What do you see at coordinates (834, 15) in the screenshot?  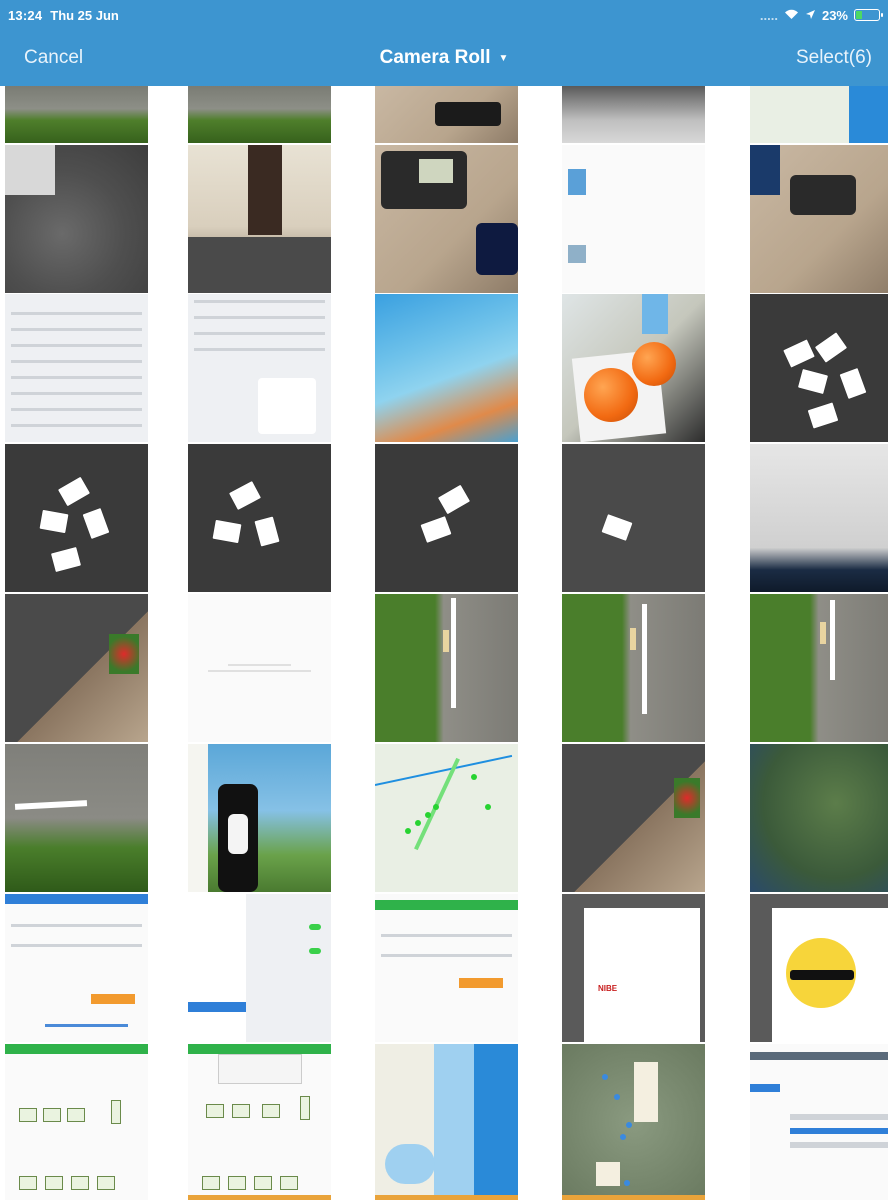 I see `battery-percent: 23%` at bounding box center [834, 15].